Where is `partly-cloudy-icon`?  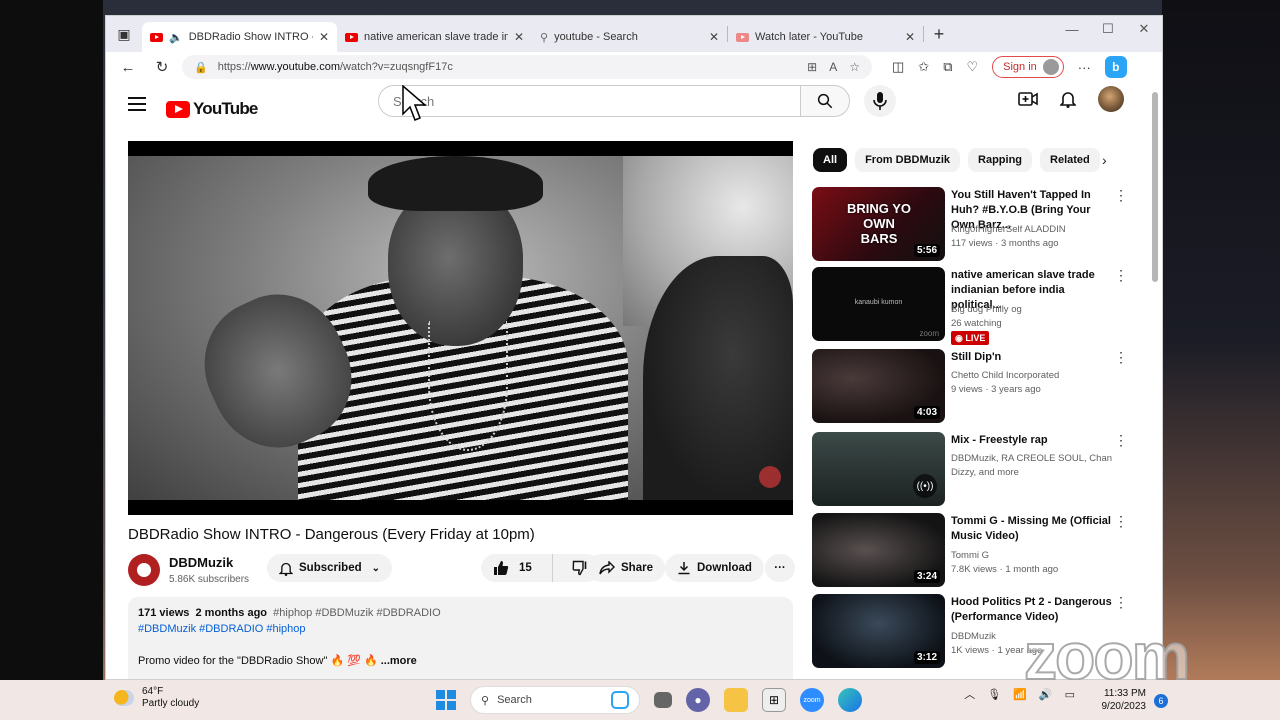 partly-cloudy-icon is located at coordinates (124, 698).